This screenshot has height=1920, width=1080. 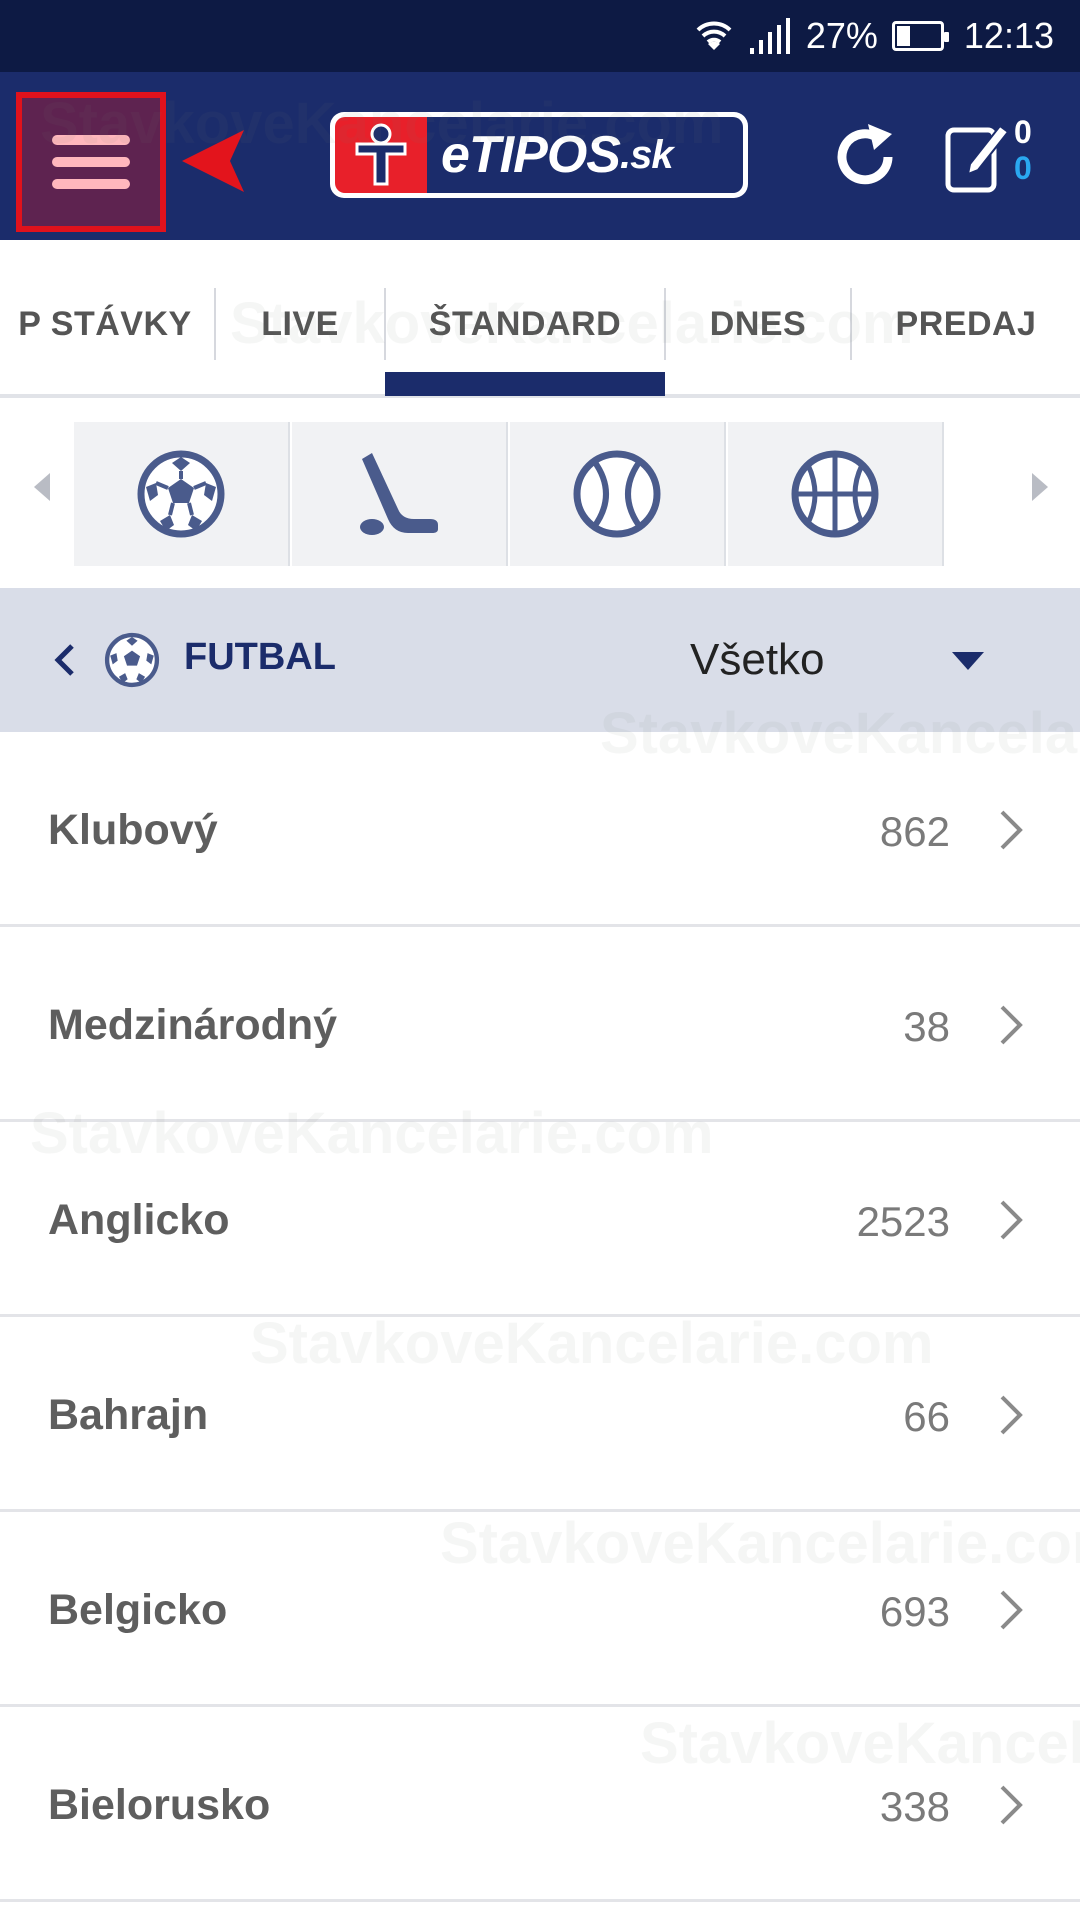 What do you see at coordinates (540, 1414) in the screenshot?
I see `list-item: Bahrajn 66` at bounding box center [540, 1414].